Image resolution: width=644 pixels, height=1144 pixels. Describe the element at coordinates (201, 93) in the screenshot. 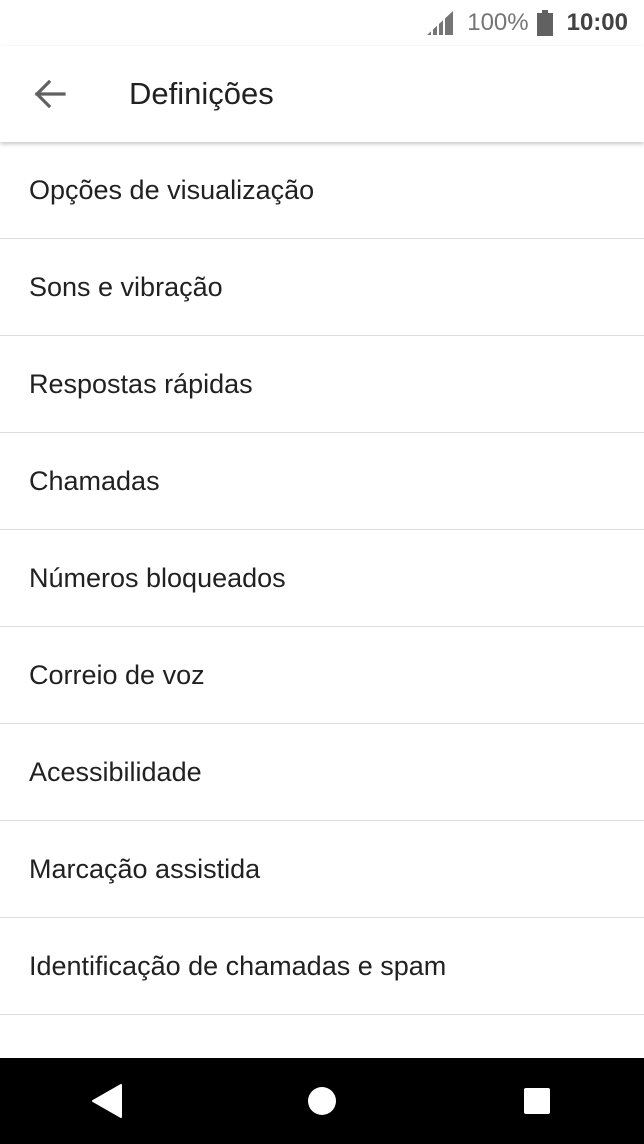

I see `page-title: Definições` at that location.